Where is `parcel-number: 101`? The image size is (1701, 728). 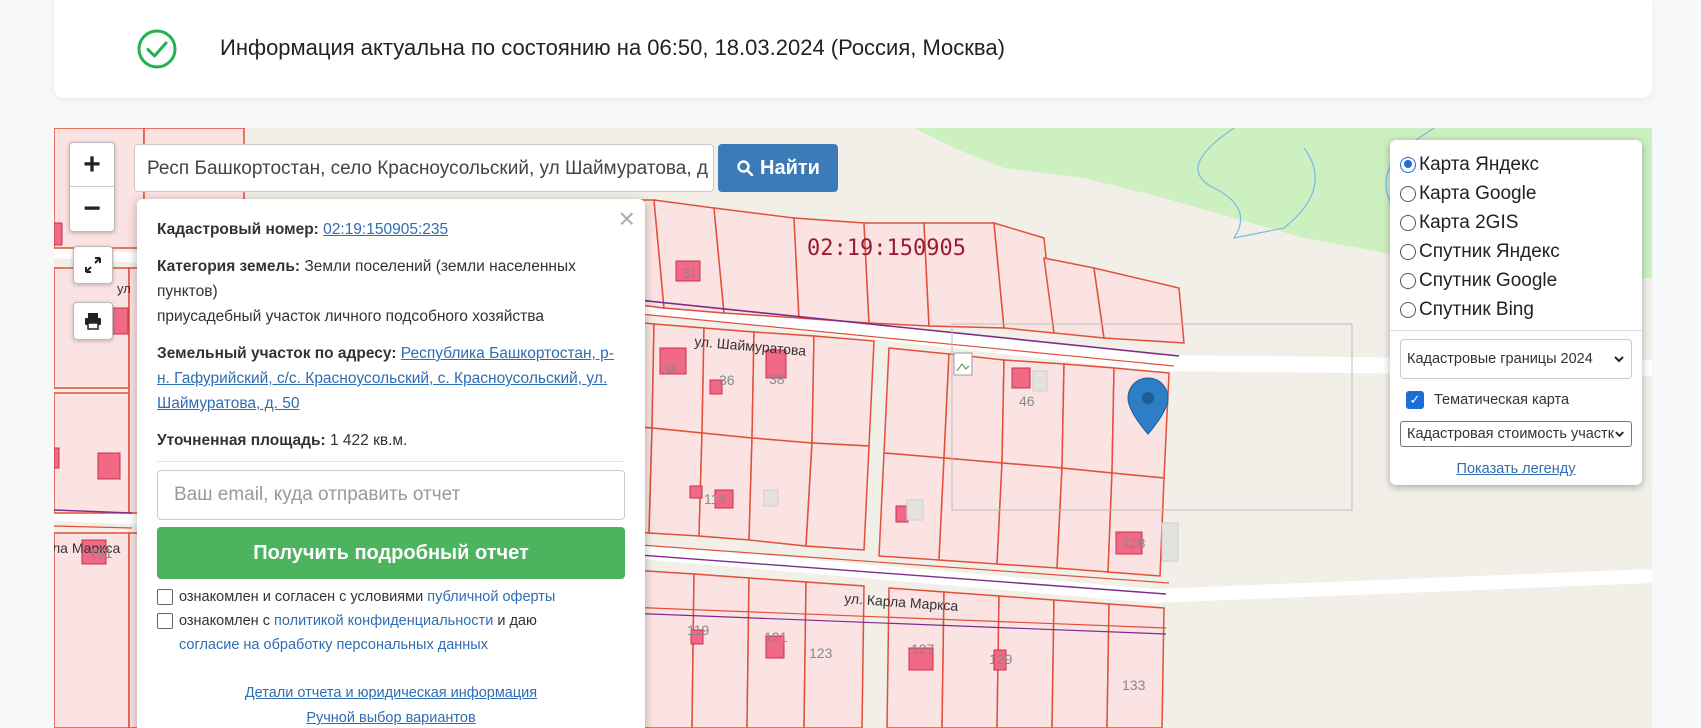 parcel-number: 101 is located at coordinates (101, 553).